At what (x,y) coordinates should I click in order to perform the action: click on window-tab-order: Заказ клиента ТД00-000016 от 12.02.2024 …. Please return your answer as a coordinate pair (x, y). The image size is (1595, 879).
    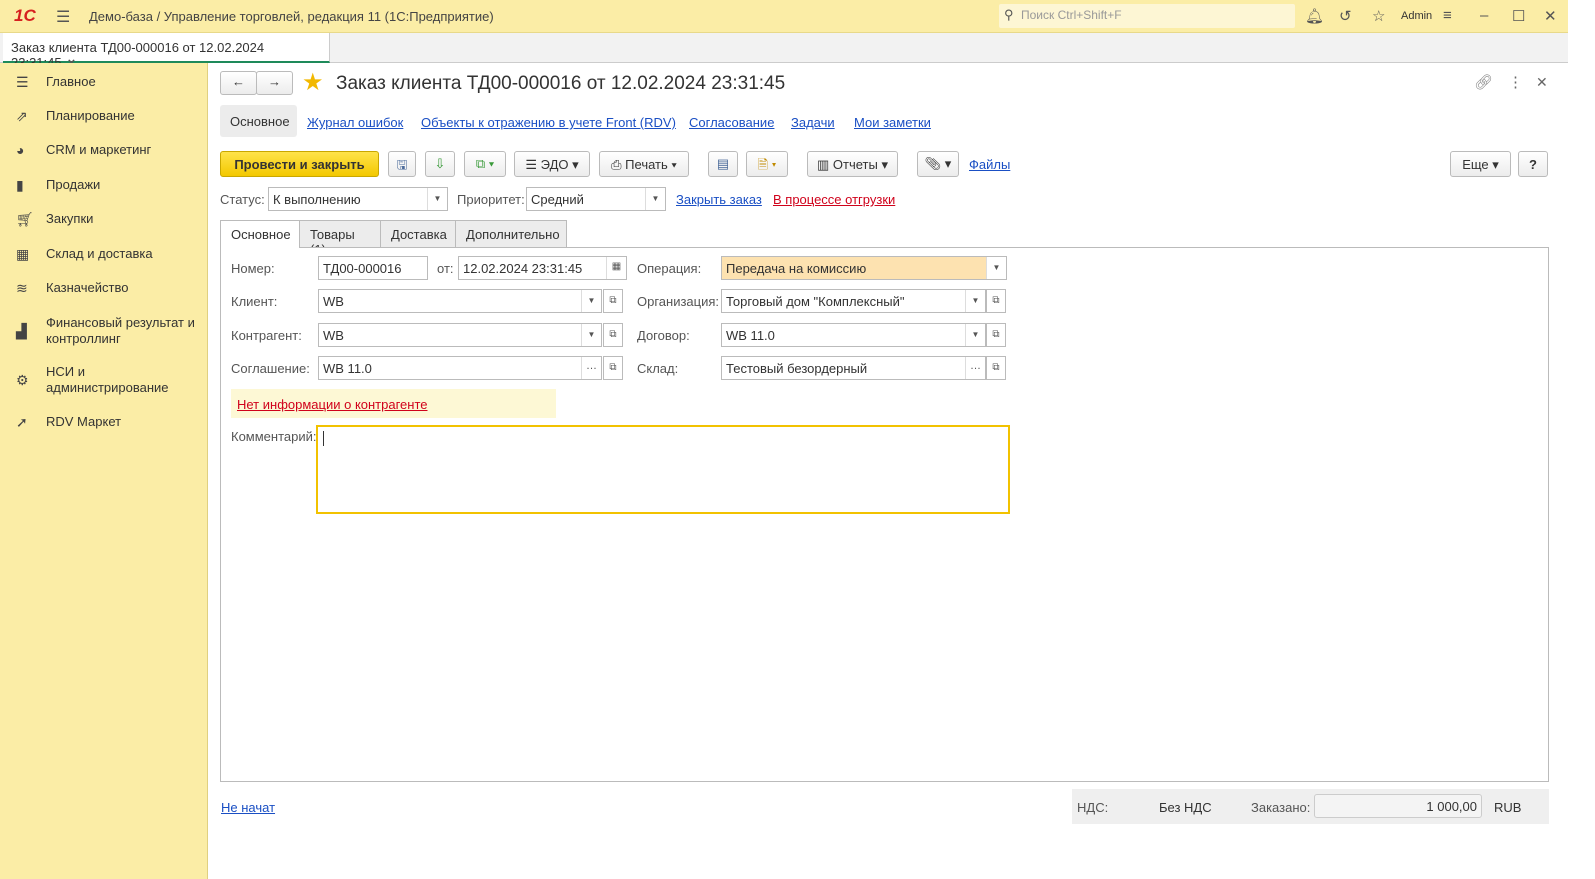
    Looking at the image, I should click on (166, 51).